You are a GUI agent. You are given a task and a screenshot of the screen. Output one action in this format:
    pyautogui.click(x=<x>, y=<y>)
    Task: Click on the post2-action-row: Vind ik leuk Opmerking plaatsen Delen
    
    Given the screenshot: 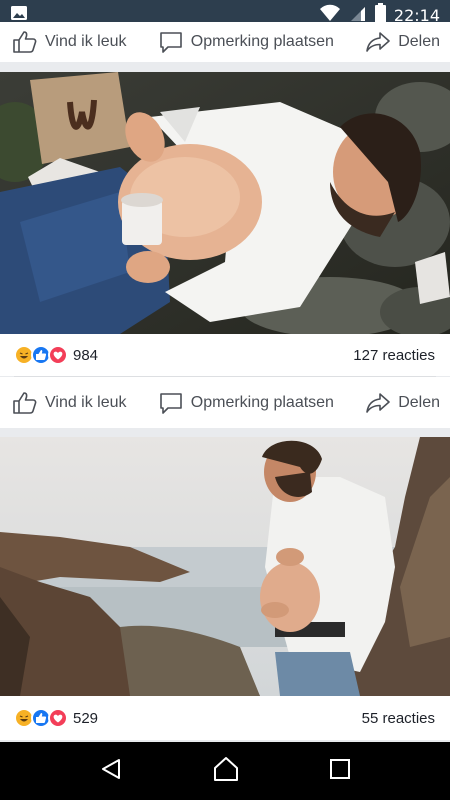 What is the action you would take?
    pyautogui.click(x=225, y=402)
    